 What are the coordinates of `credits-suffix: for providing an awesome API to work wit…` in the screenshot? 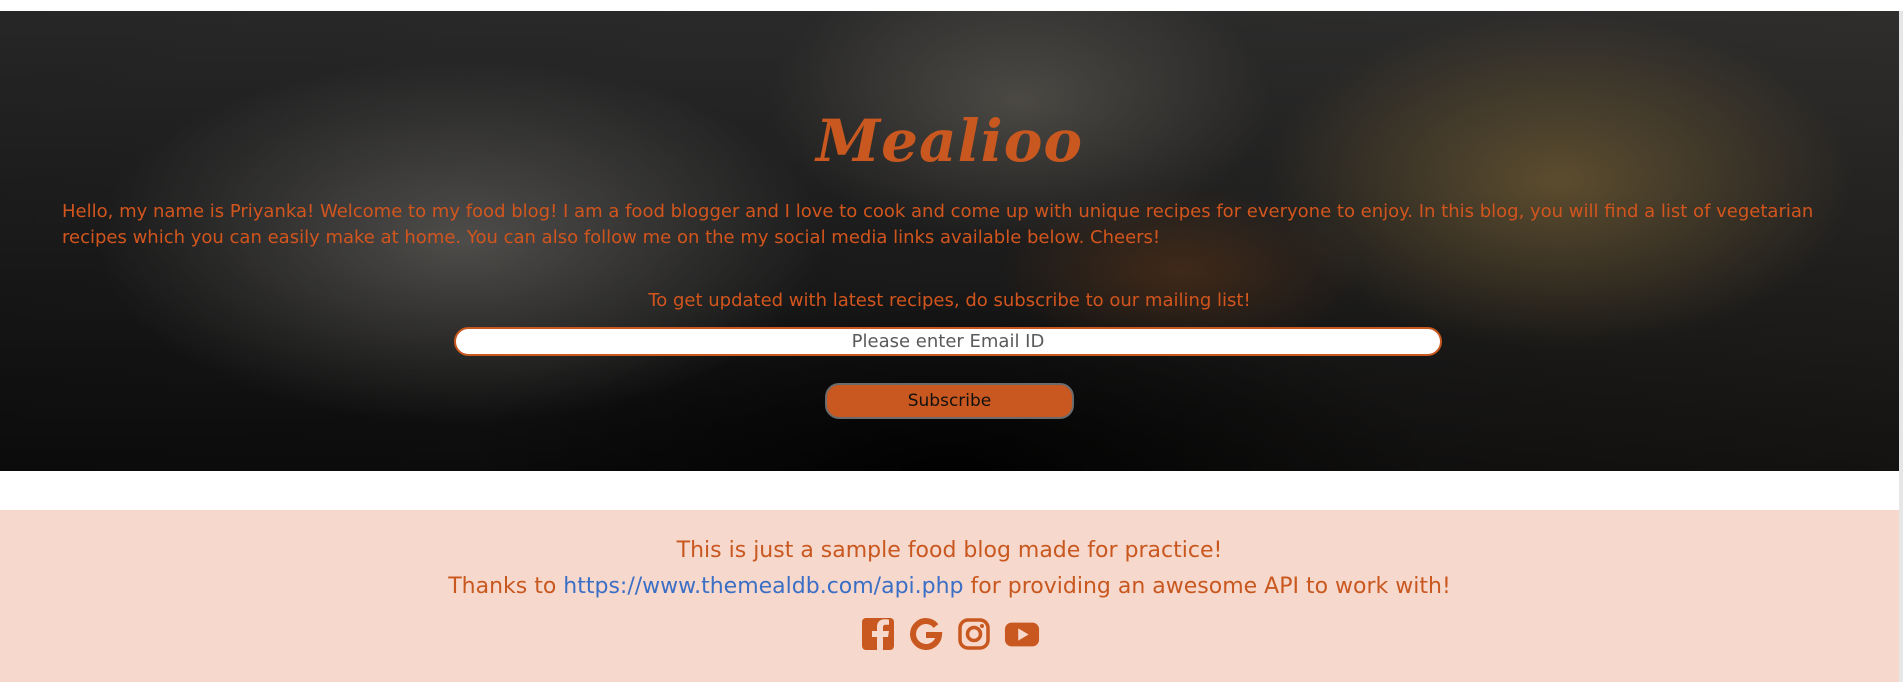 It's located at (1210, 586).